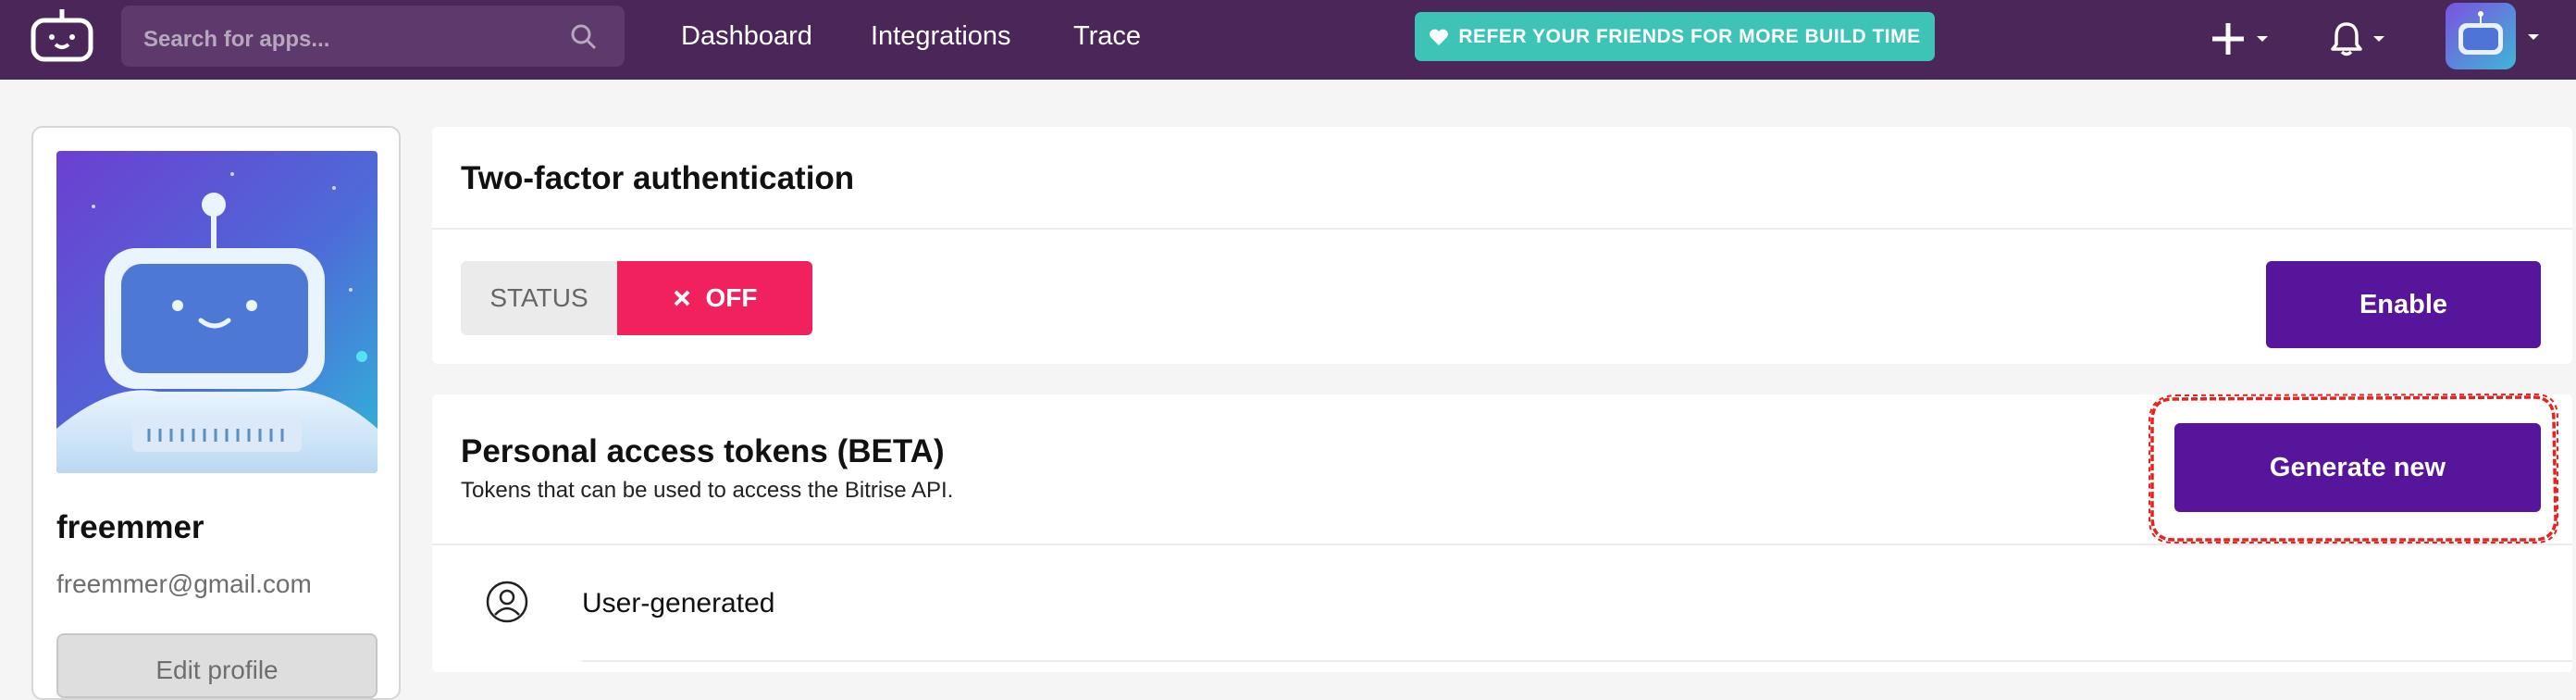 Image resolution: width=2576 pixels, height=700 pixels. I want to click on avatar, so click(2481, 36).